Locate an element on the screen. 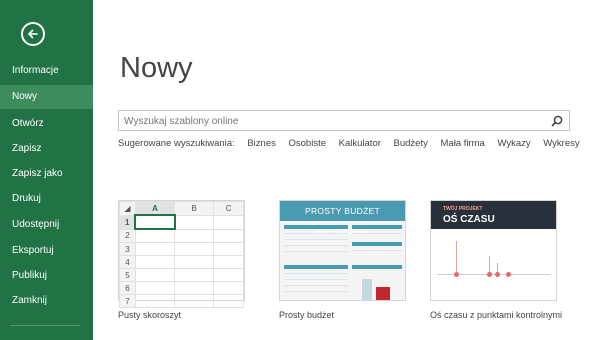 This screenshot has width=594, height=340. search-box is located at coordinates (344, 121).